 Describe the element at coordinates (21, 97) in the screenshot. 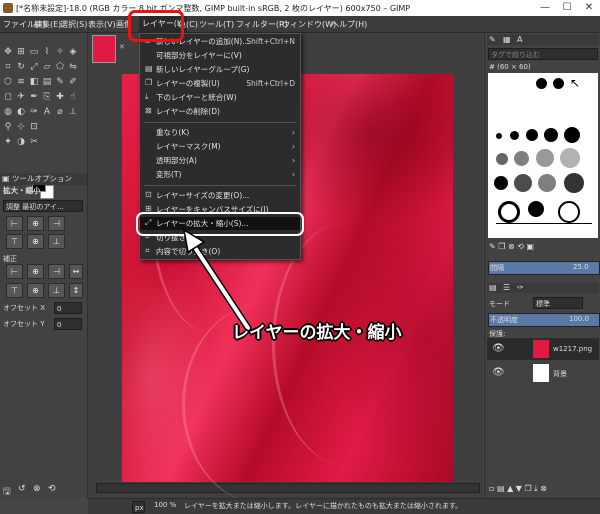

I see `airbrush-tool-icon: ✈` at that location.